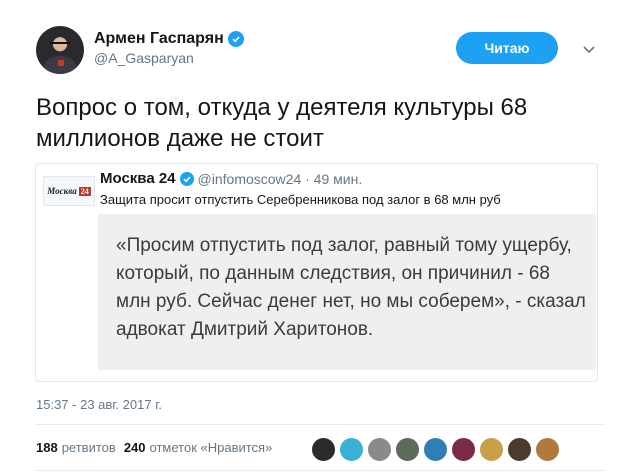  I want to click on chevron-down-icon, so click(589, 49).